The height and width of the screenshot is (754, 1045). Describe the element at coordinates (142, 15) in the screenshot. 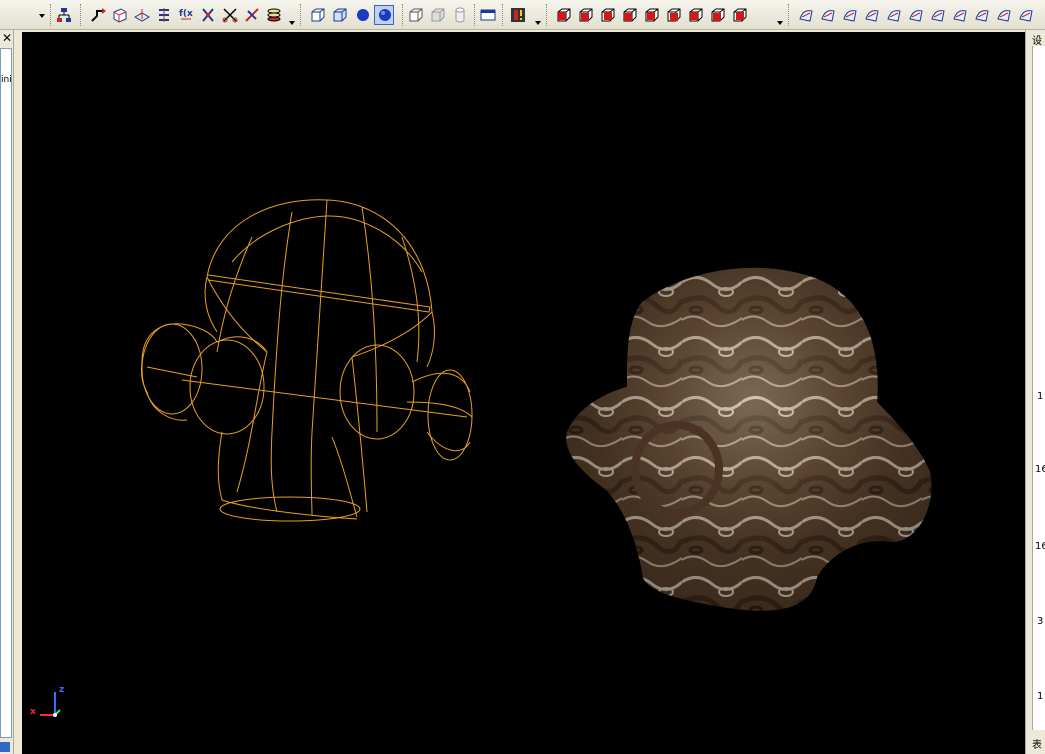

I see `plane-icon` at that location.